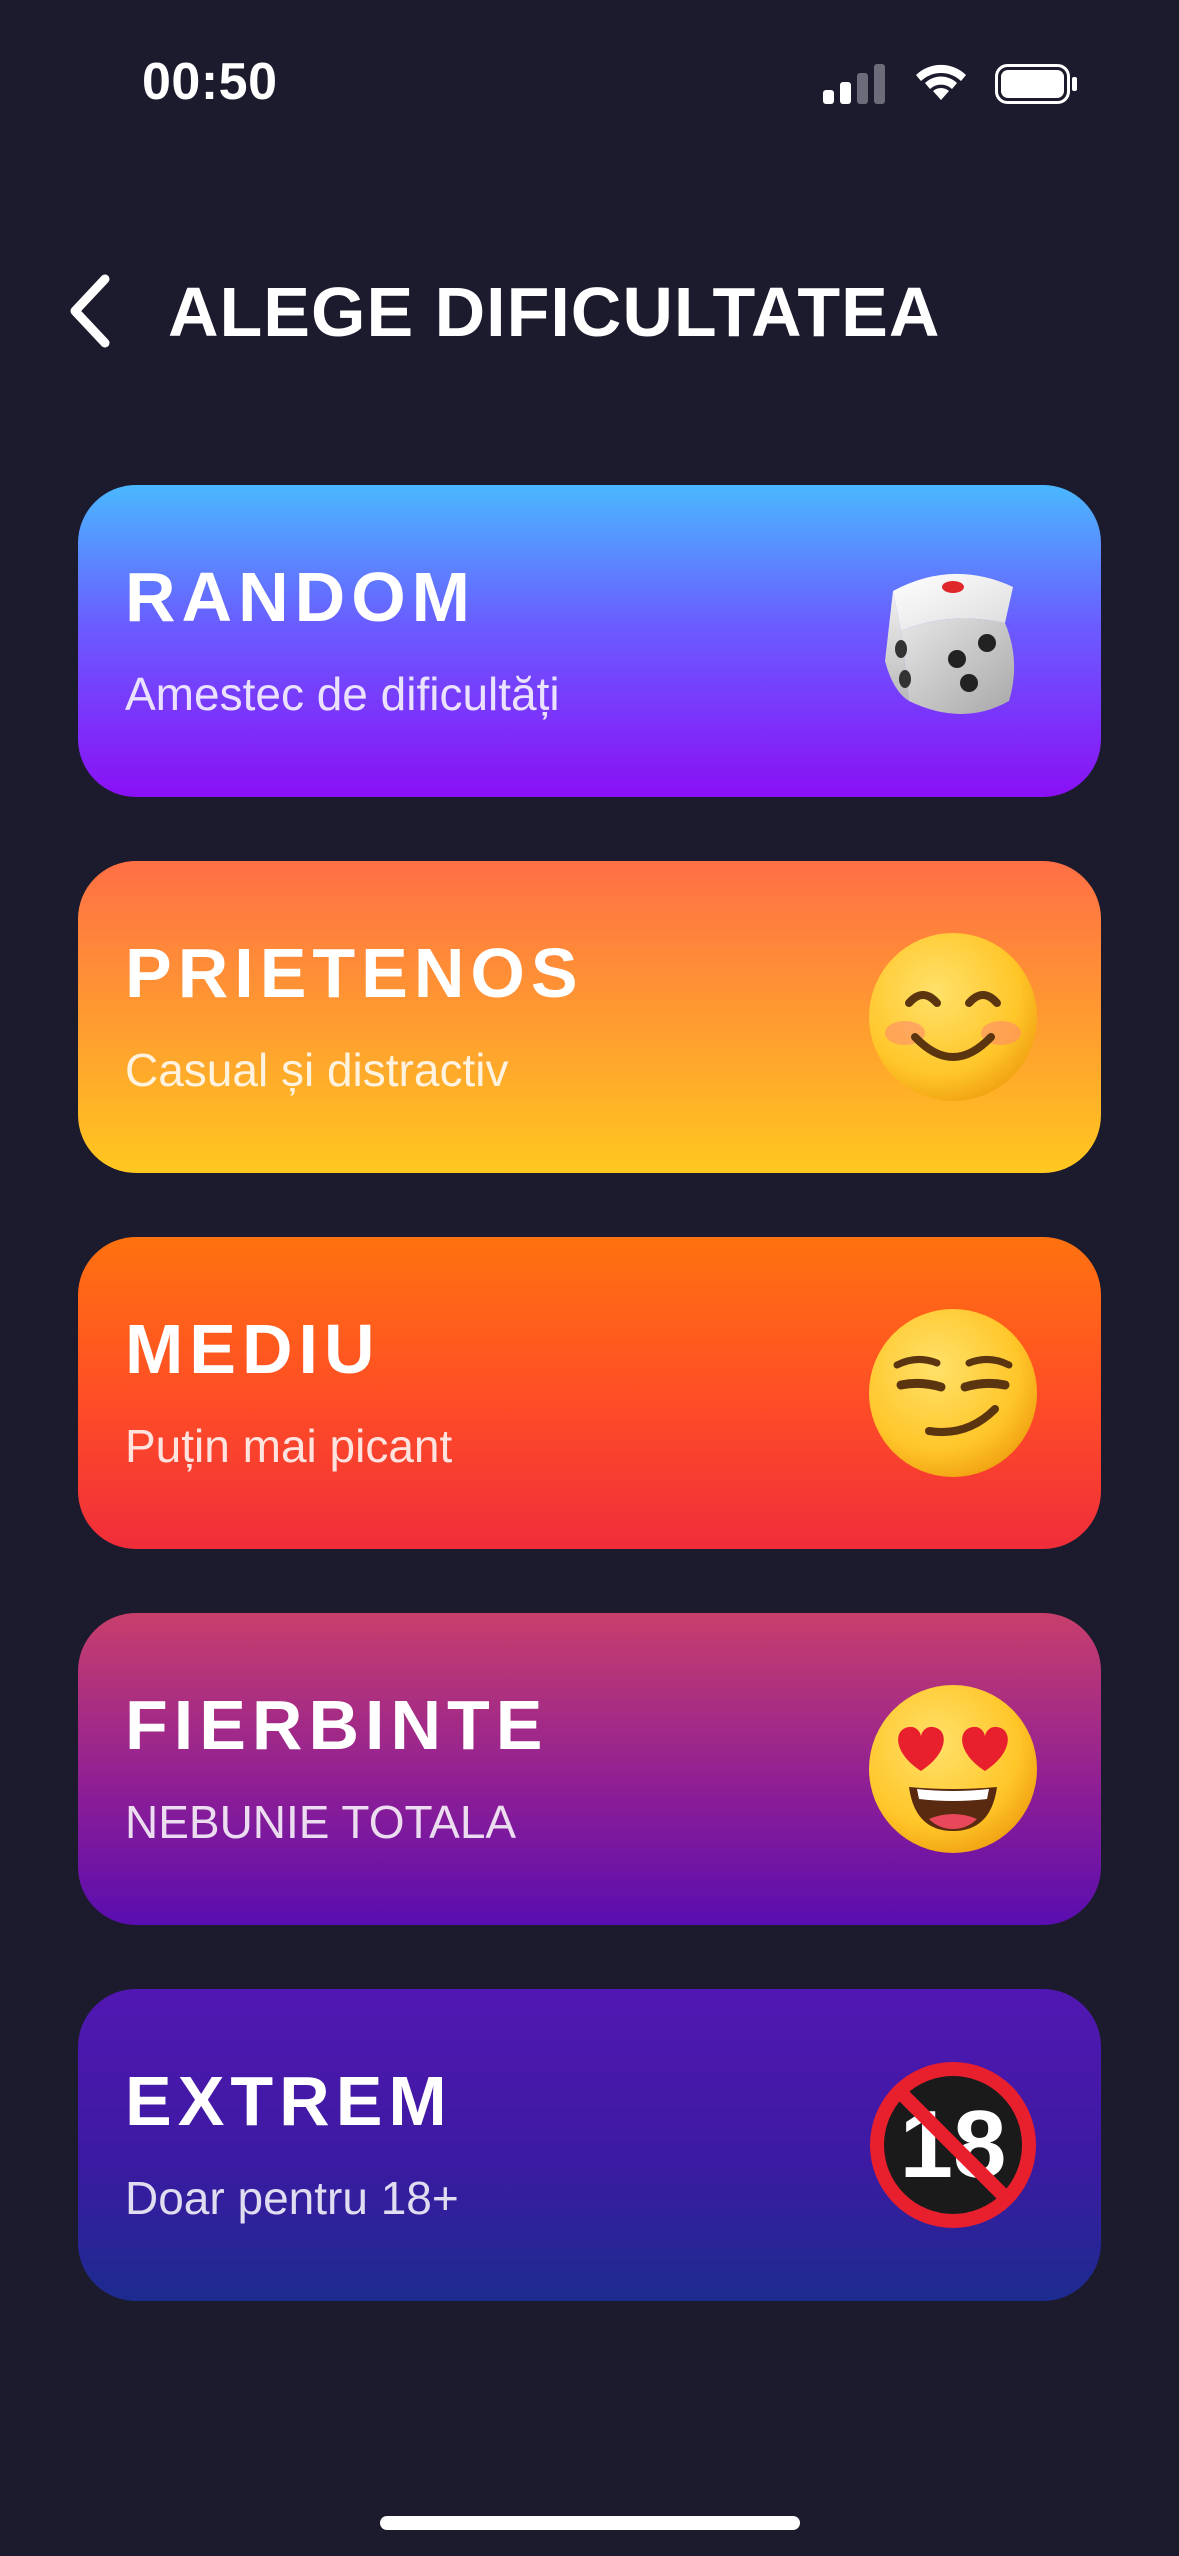 The width and height of the screenshot is (1179, 2556). Describe the element at coordinates (953, 1017) in the screenshot. I see `smiling-face-icon` at that location.